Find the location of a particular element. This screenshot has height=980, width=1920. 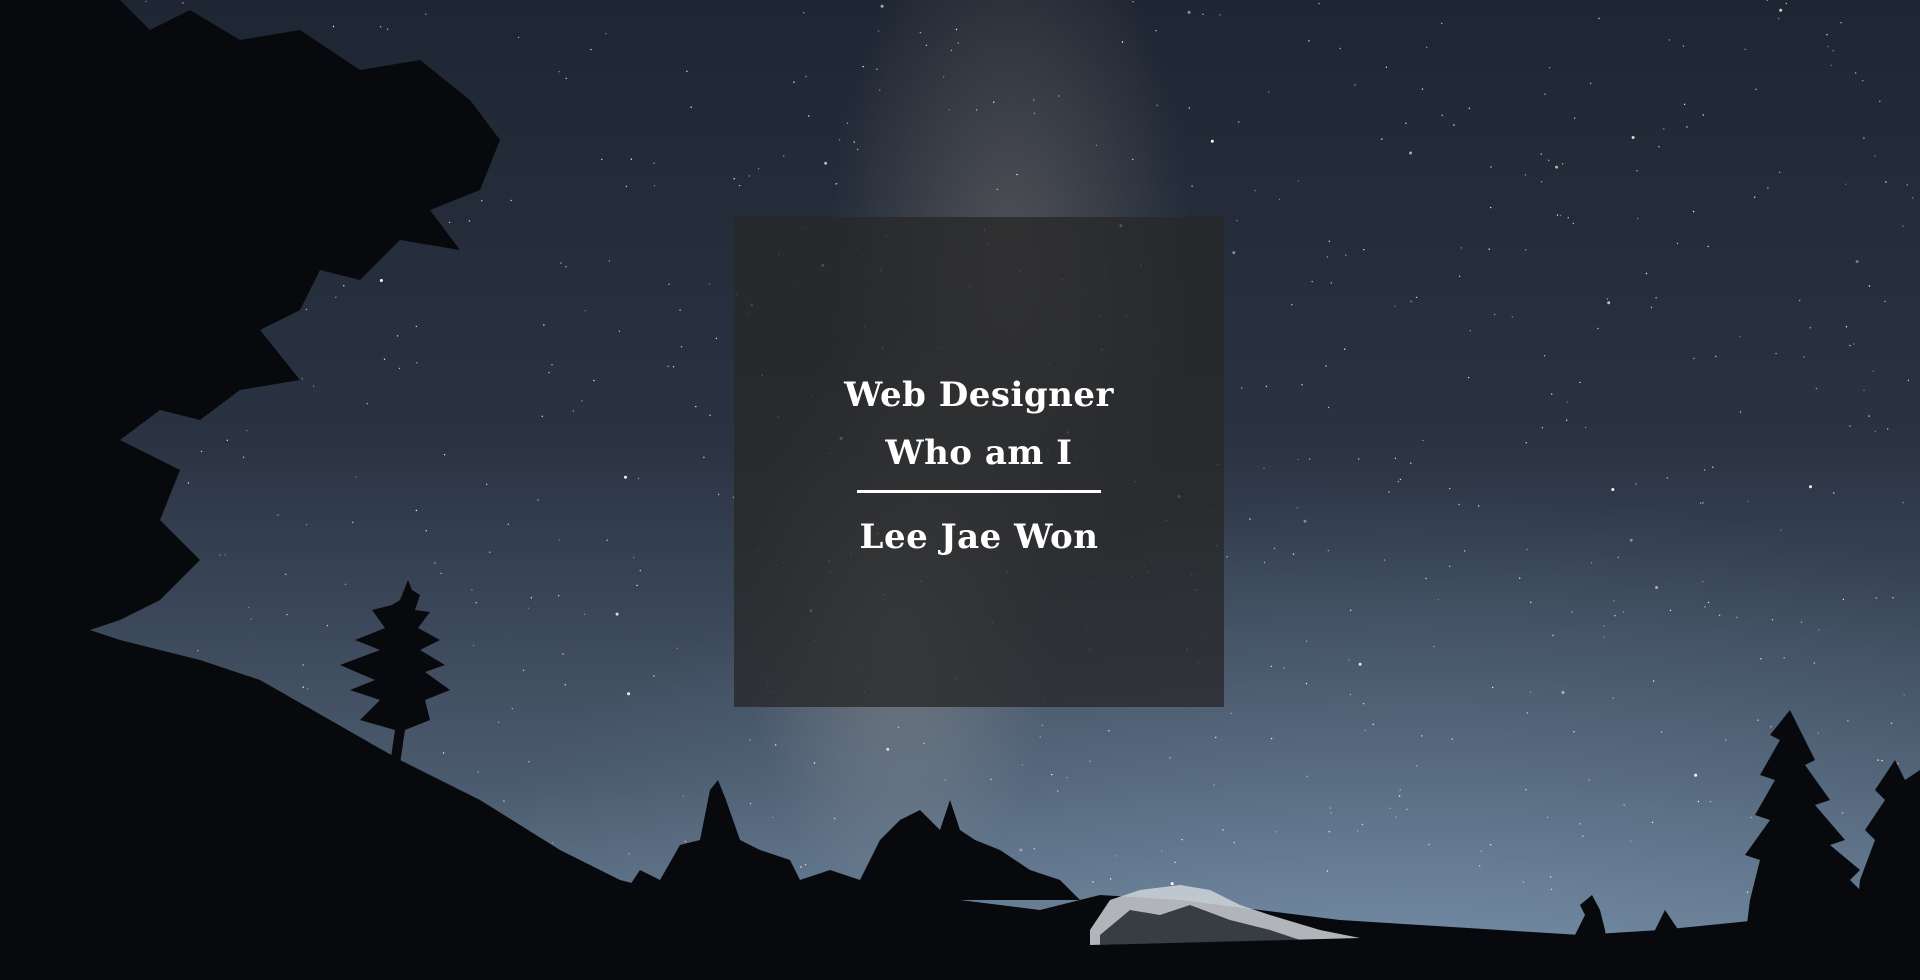

intro-card: Web Designer Who am I Lee Jae Won is located at coordinates (979, 462).